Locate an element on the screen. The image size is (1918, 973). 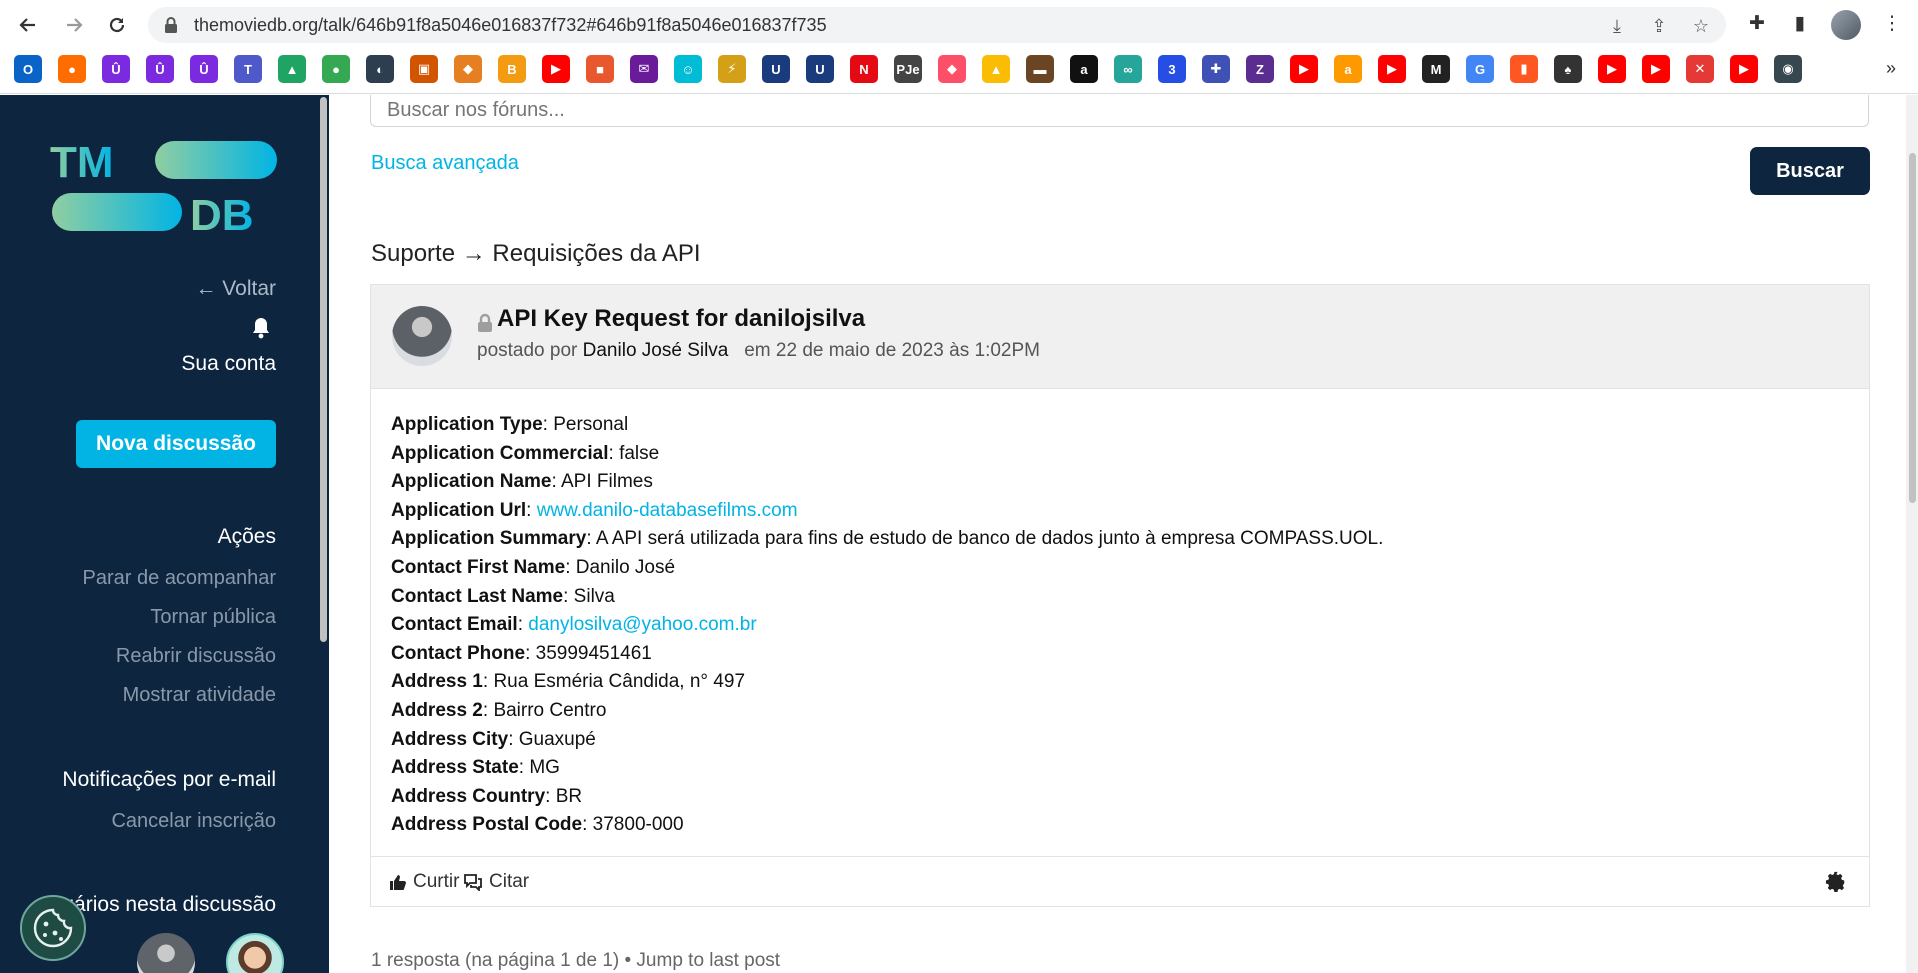
reload-icon is located at coordinates (117, 25).